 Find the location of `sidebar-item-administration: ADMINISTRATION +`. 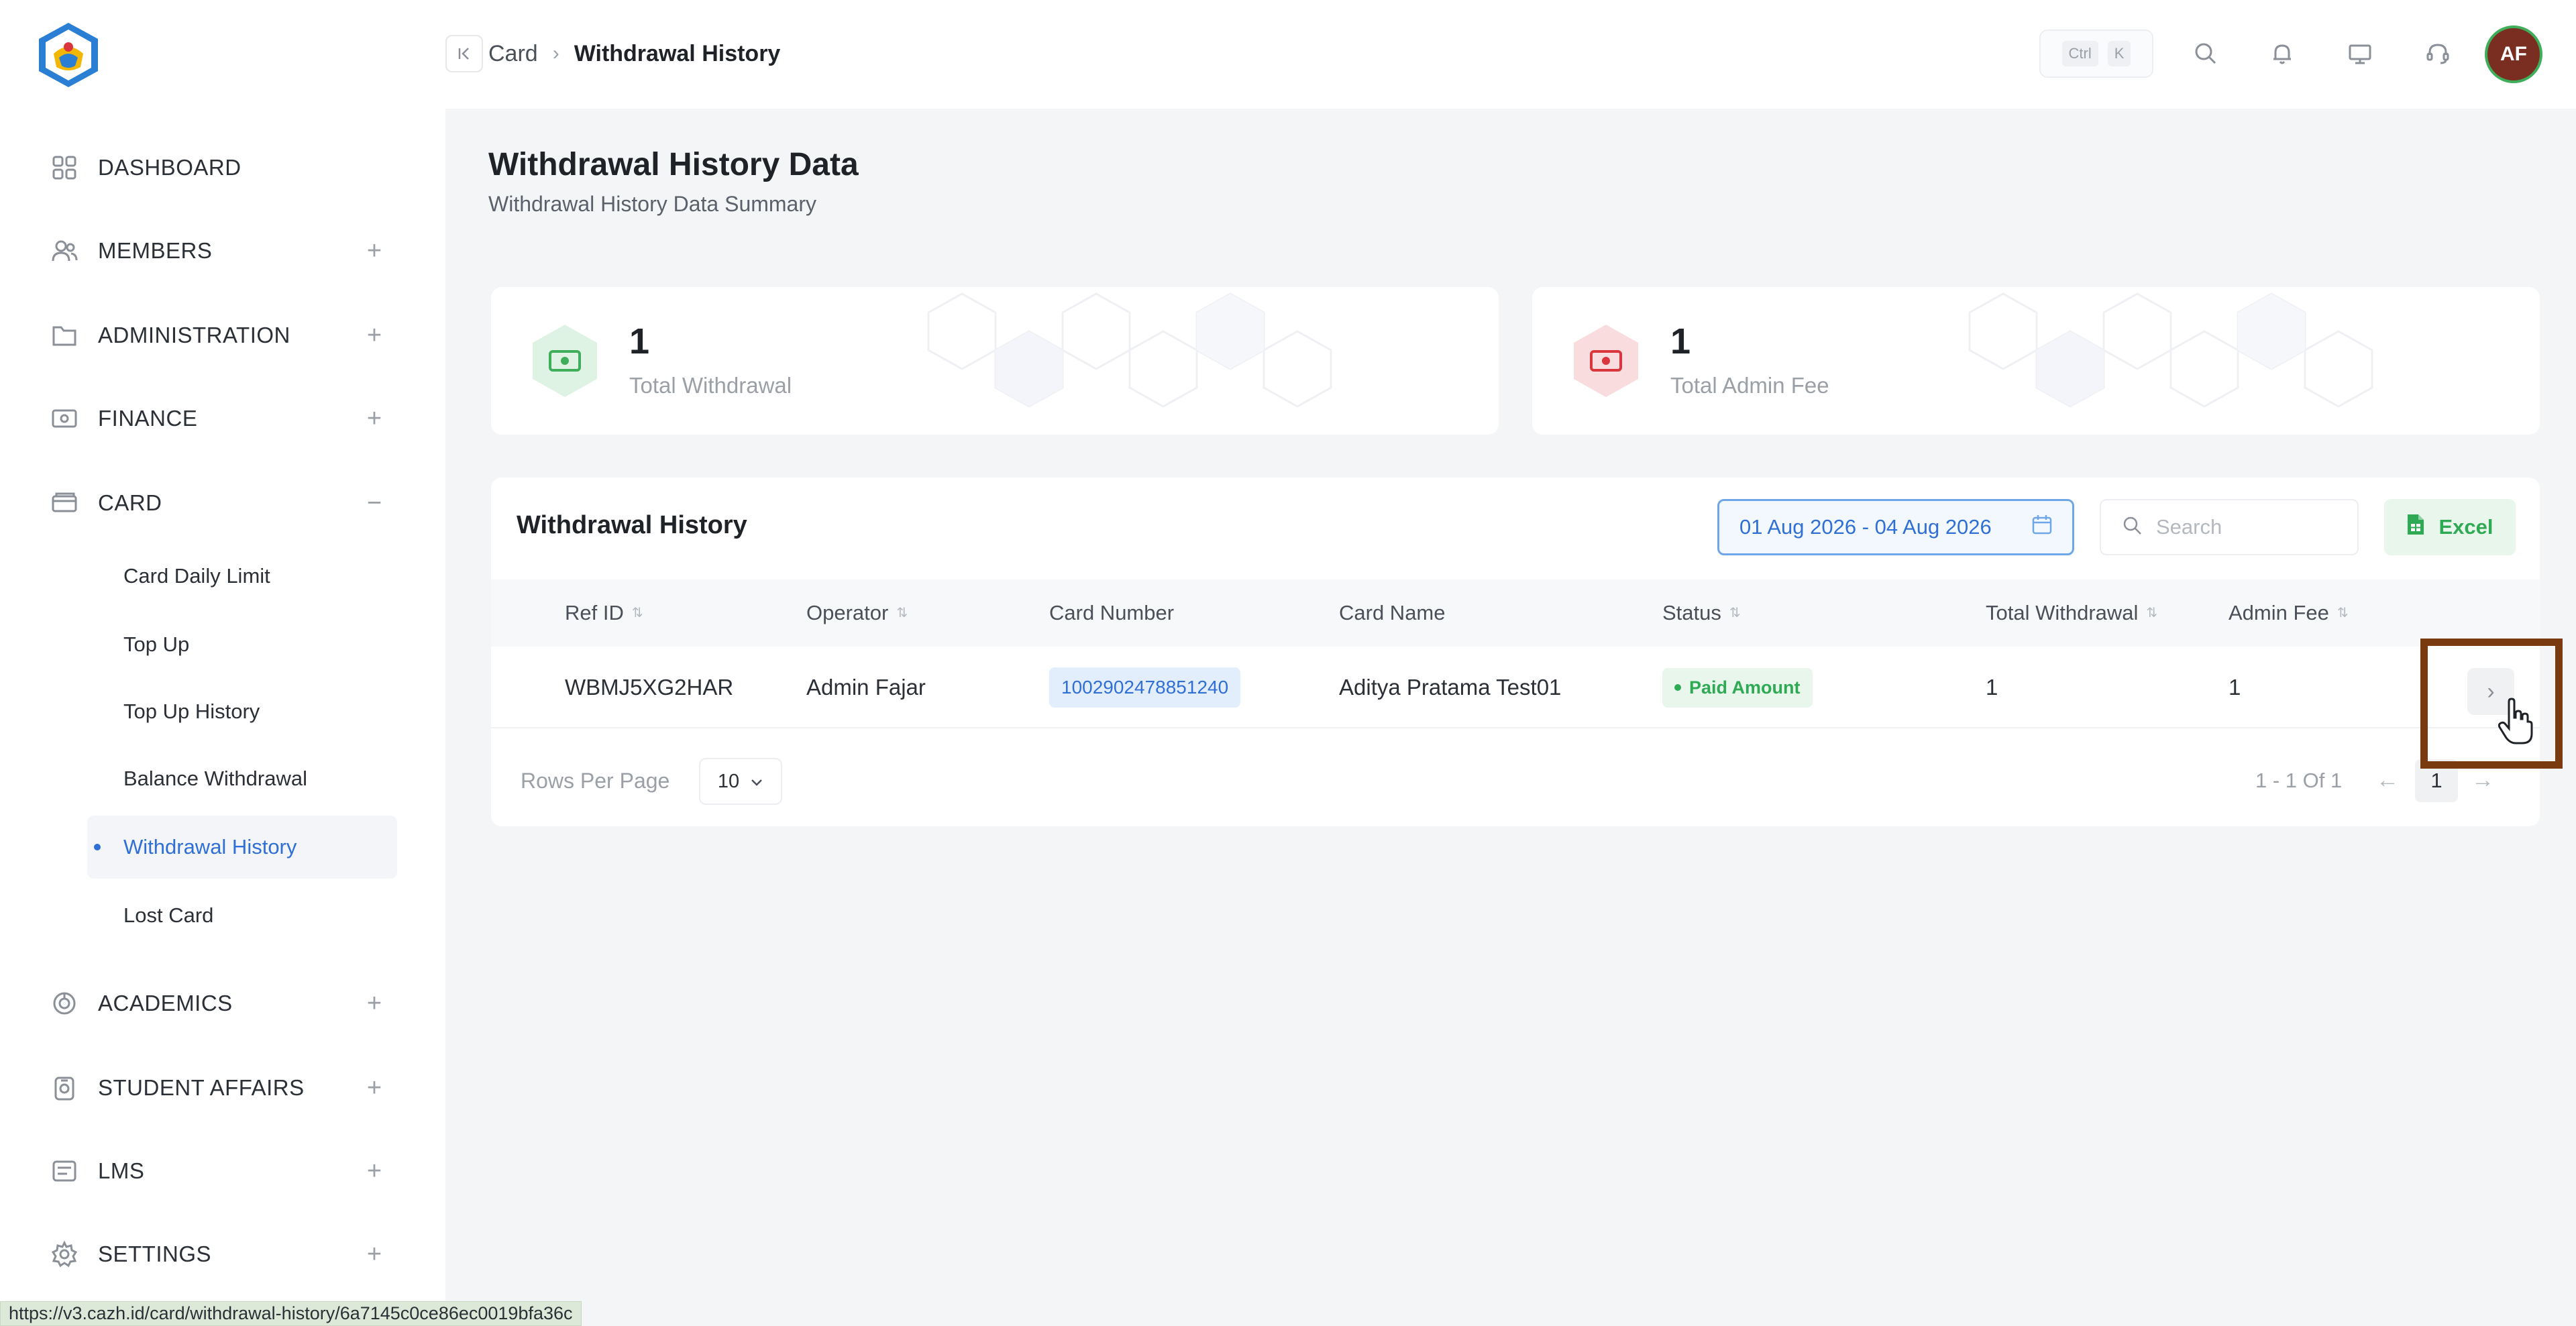

sidebar-item-administration: ADMINISTRATION + is located at coordinates (222, 336).